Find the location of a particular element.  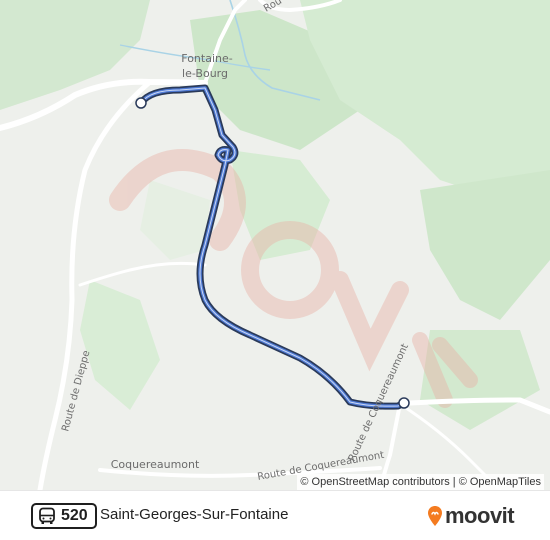

place-label-fontaine-line1: Fontaine- is located at coordinates (206, 58).